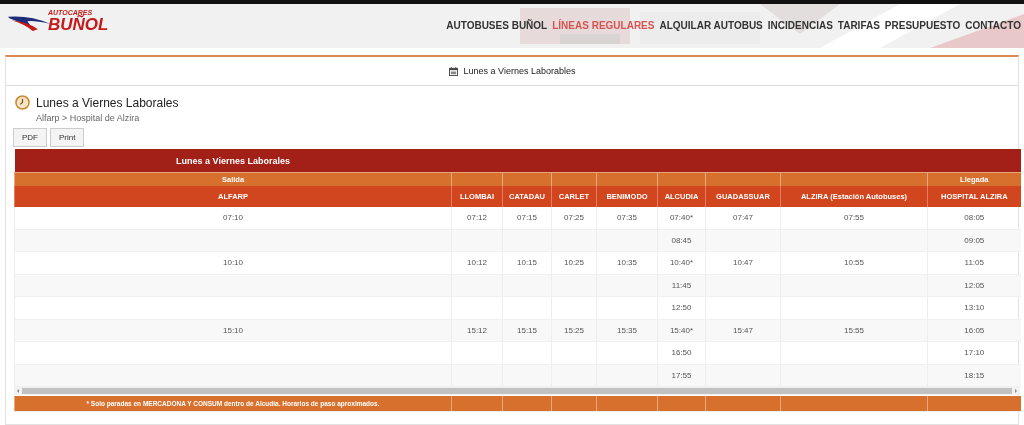  What do you see at coordinates (233, 262) in the screenshot?
I see `table-cell: 10:10` at bounding box center [233, 262].